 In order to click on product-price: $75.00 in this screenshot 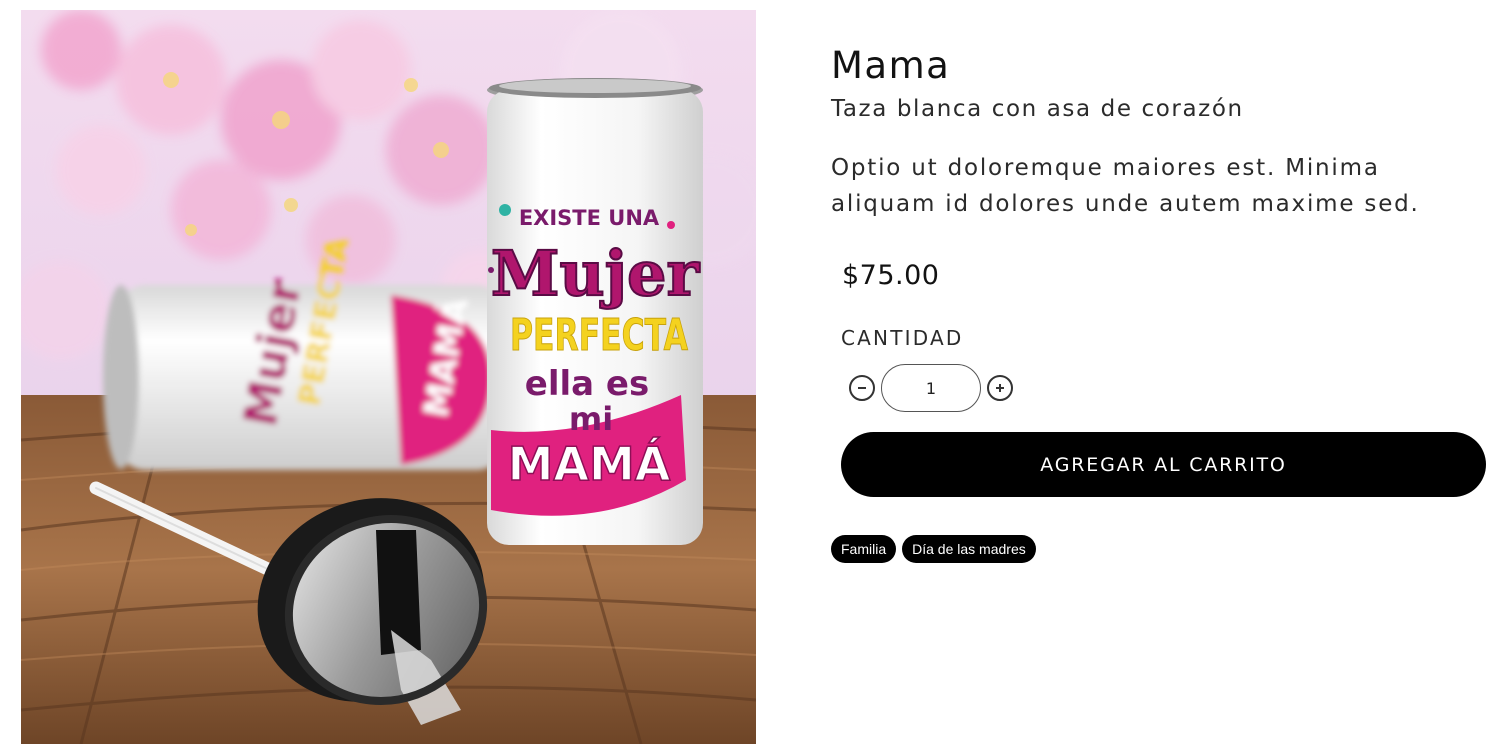, I will do `click(891, 275)`.